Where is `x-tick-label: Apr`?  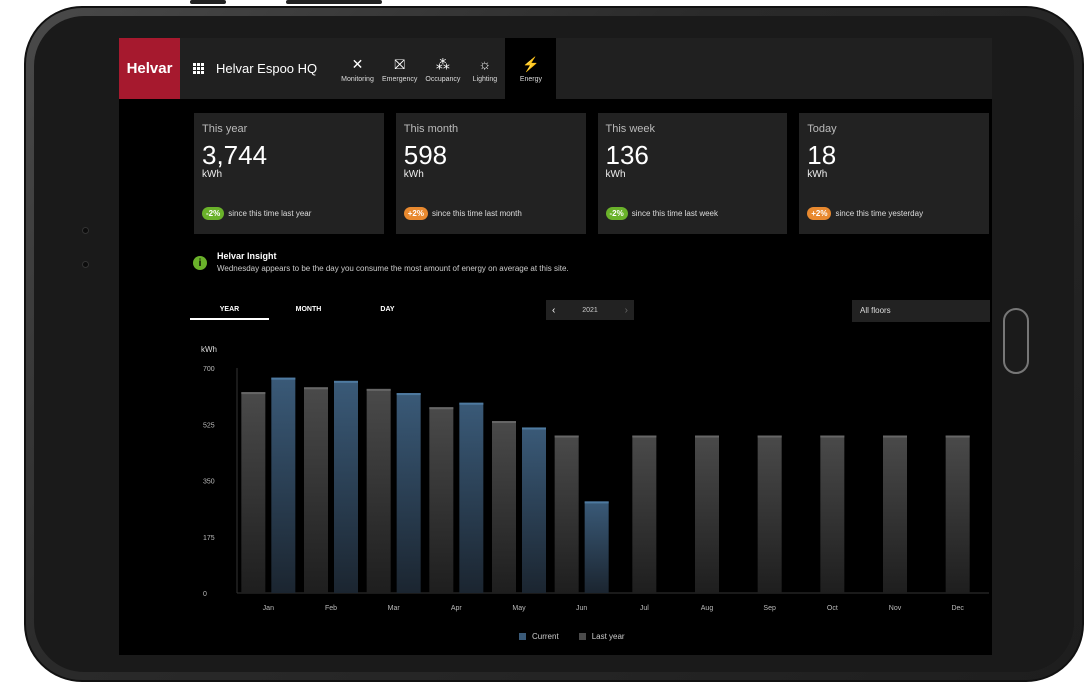
x-tick-label: Apr is located at coordinates (457, 608).